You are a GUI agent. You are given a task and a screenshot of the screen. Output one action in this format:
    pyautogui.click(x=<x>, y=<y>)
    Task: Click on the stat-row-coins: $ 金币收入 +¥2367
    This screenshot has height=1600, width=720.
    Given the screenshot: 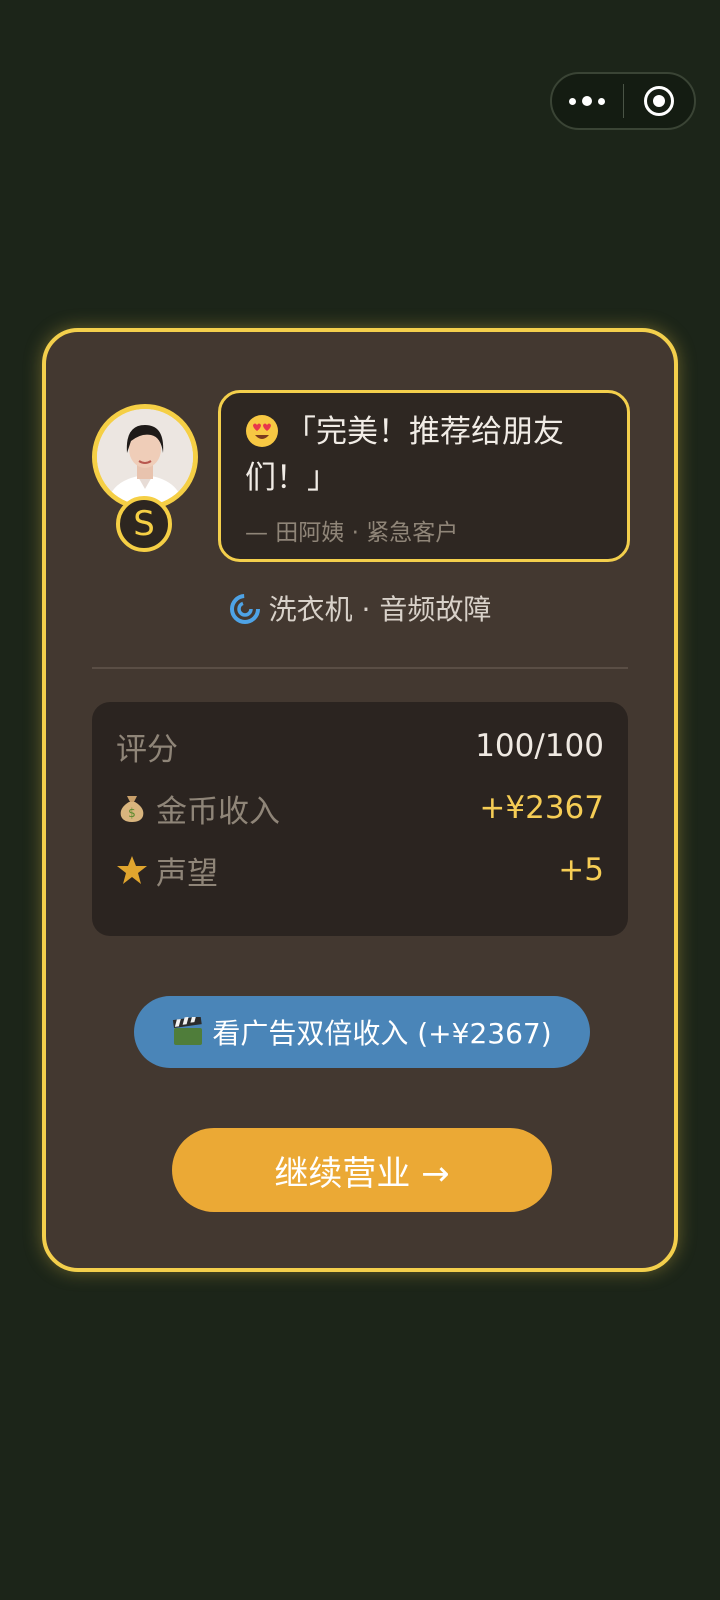 What is the action you would take?
    pyautogui.click(x=360, y=808)
    